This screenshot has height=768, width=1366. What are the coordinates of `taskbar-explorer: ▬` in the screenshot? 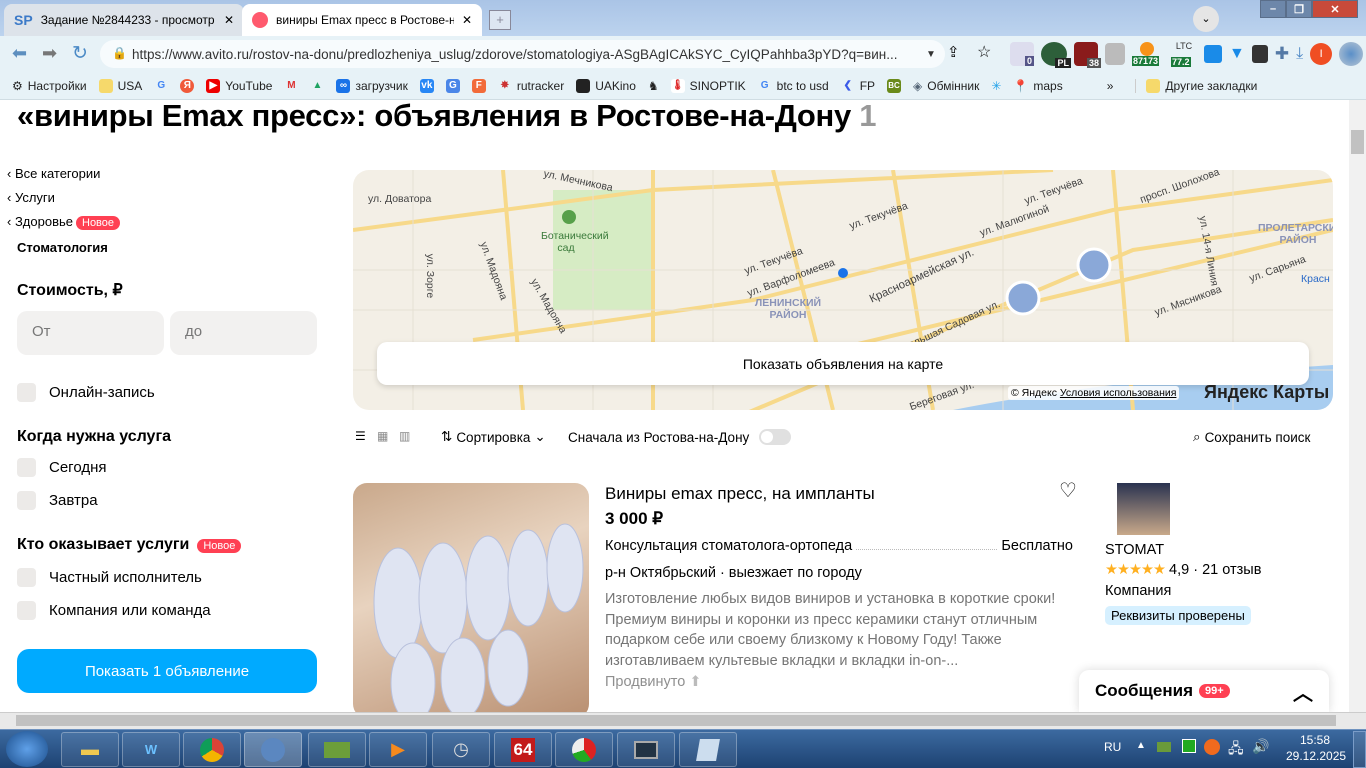 It's located at (90, 749).